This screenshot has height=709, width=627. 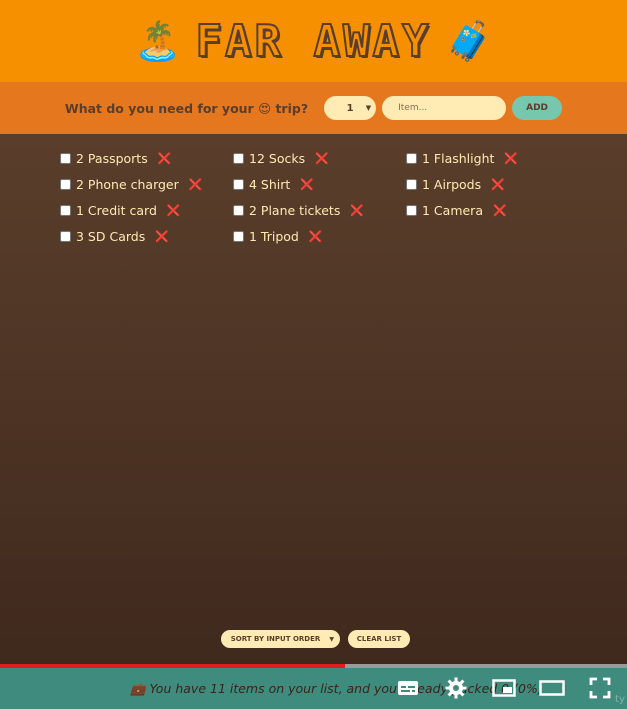 What do you see at coordinates (469, 41) in the screenshot?
I see `suitcase-icon: 🧳` at bounding box center [469, 41].